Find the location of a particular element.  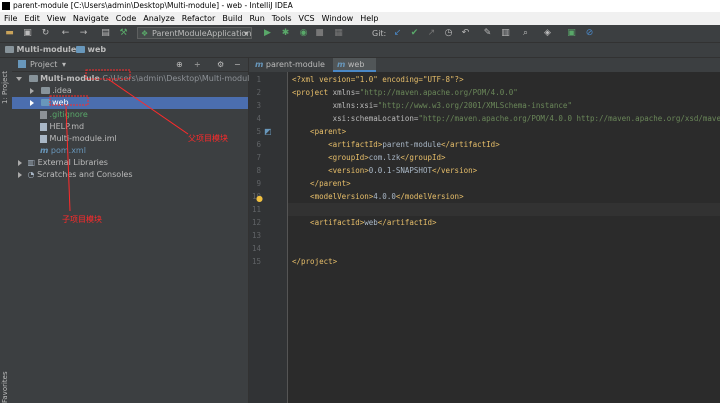

annotation-arrow-parent is located at coordinates (148, 106).